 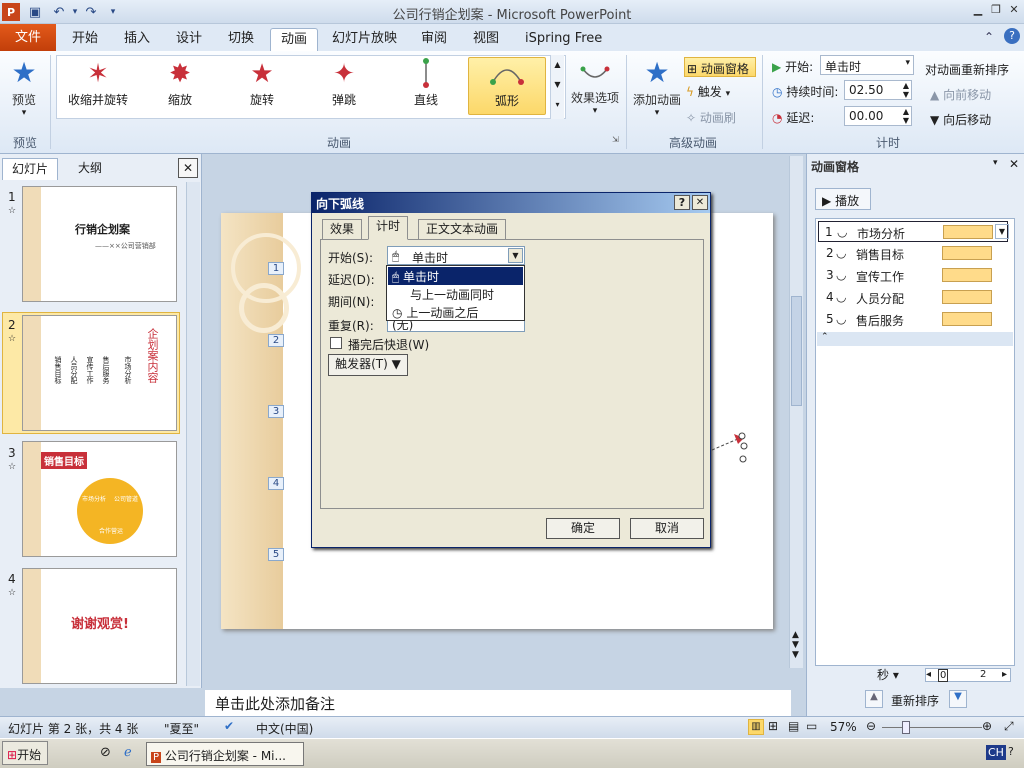 I want to click on zoom-out-icon: ⊖, so click(x=871, y=726).